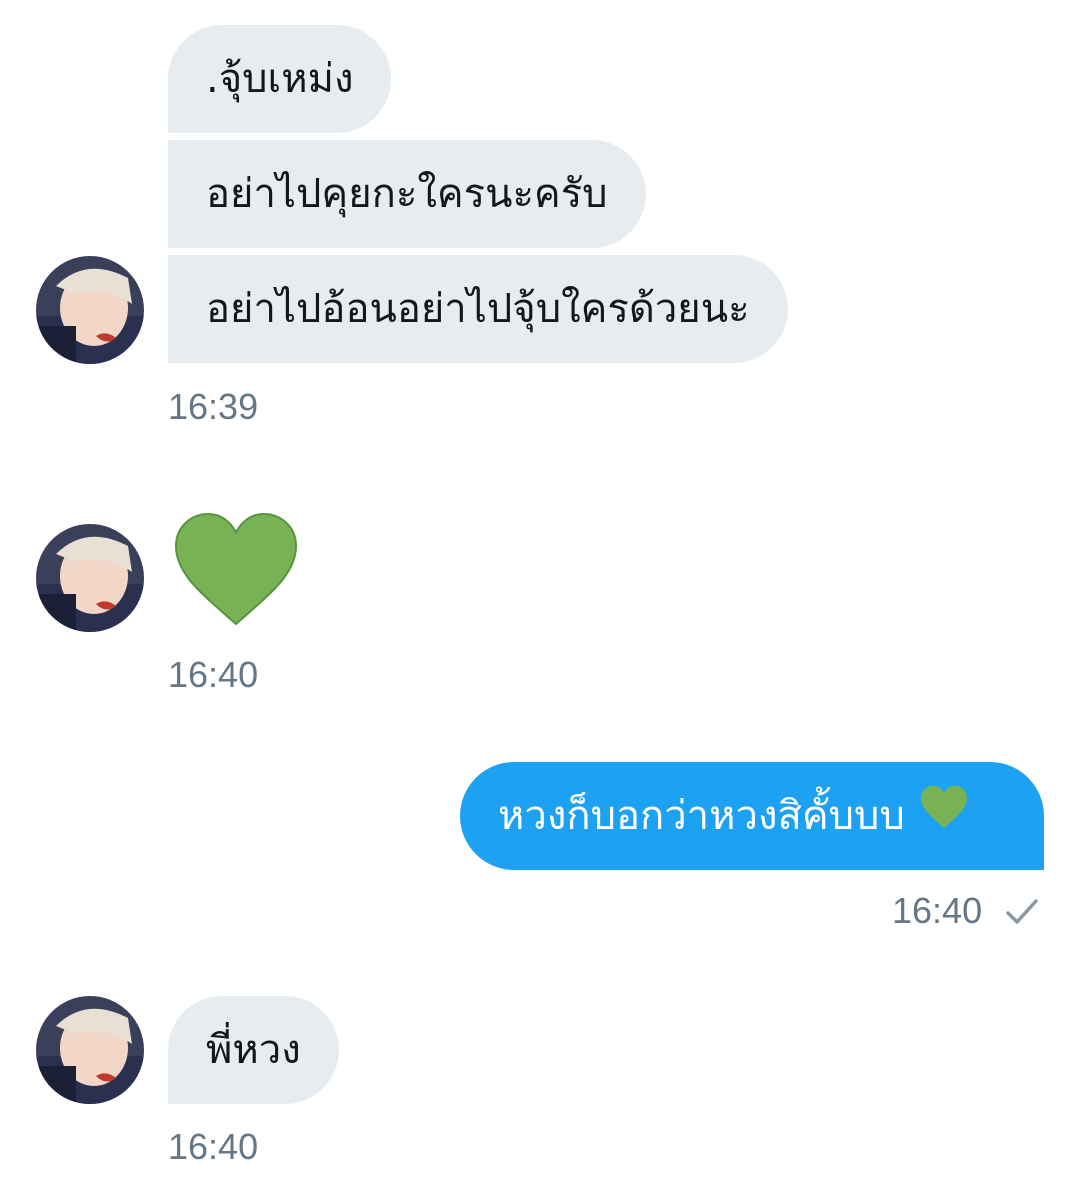 This screenshot has height=1188, width=1080. I want to click on sent-check-icon, so click(1022, 914).